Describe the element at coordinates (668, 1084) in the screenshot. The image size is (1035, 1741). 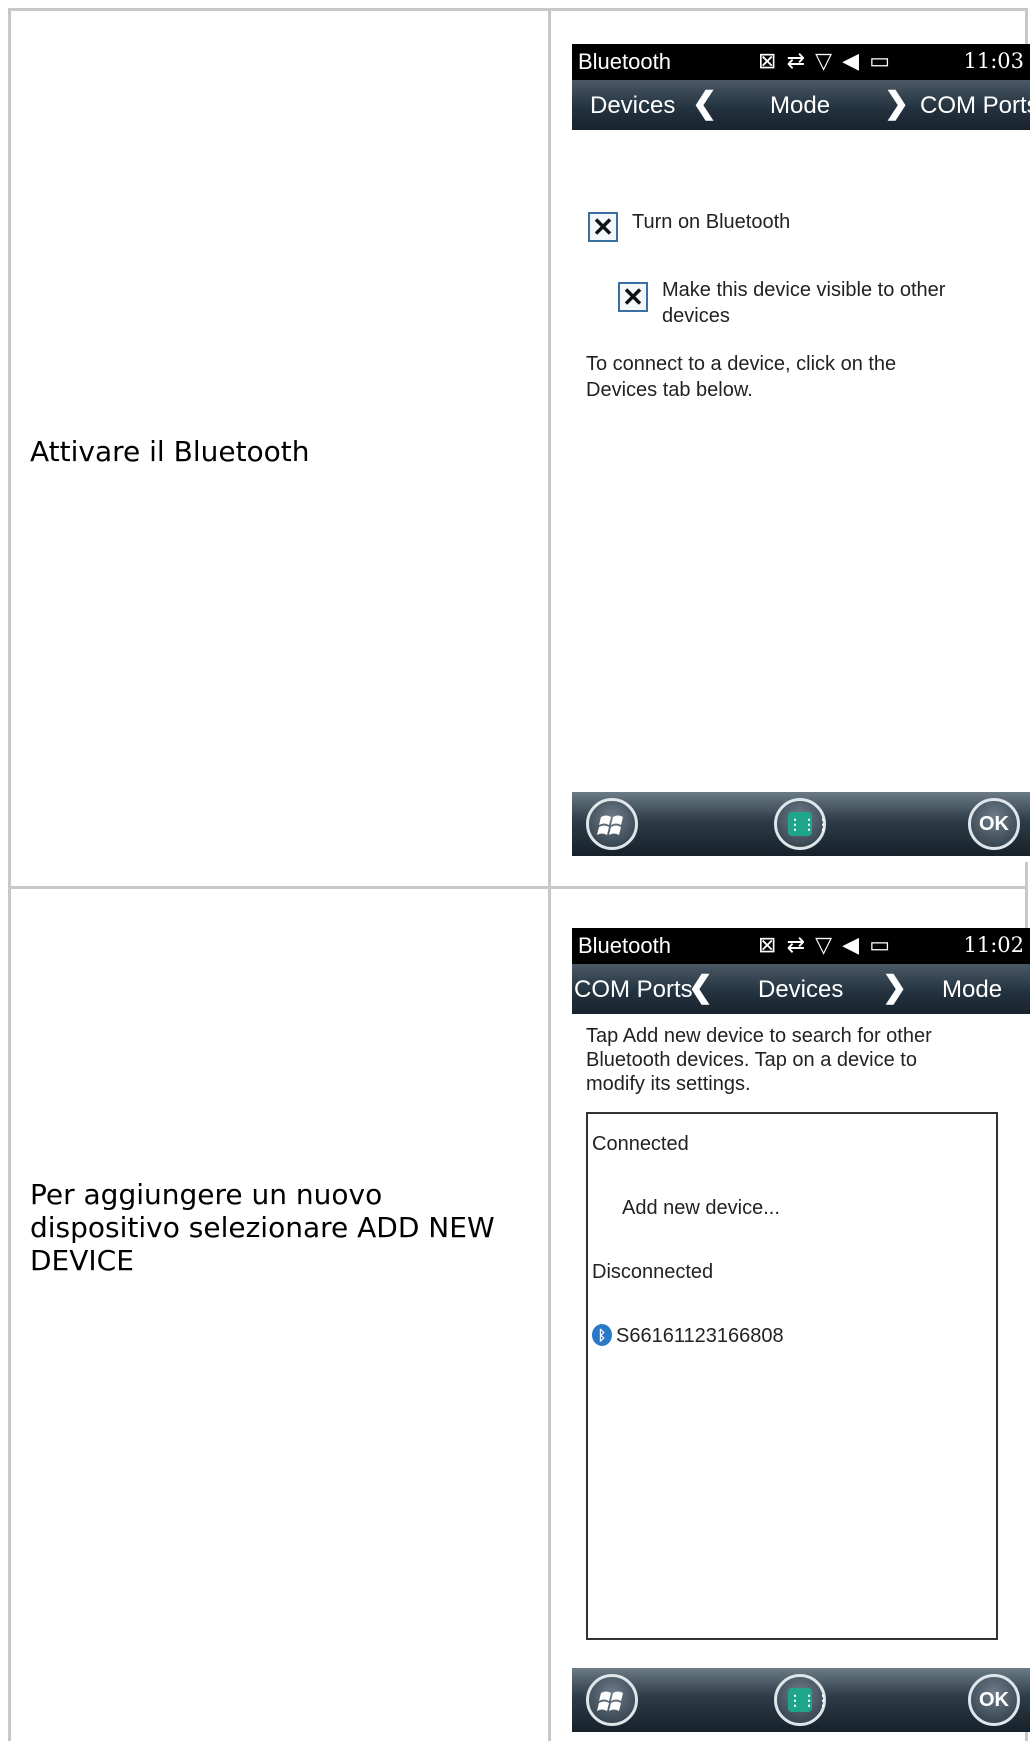
I see `intro-text-line3: modify its settings.` at that location.